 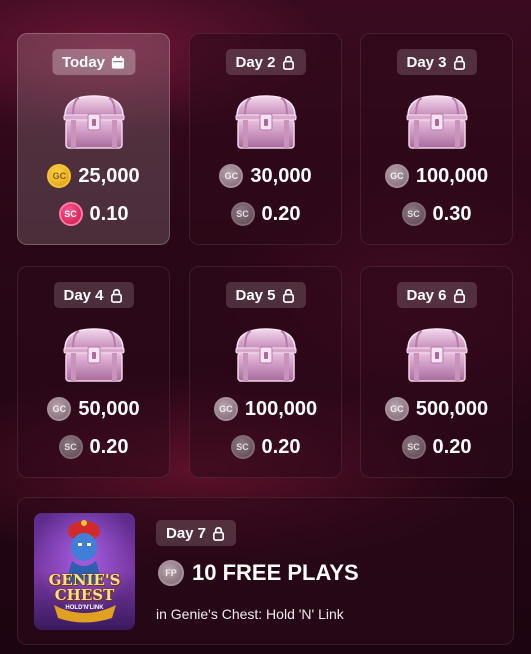 What do you see at coordinates (83, 295) in the screenshot?
I see `day-label: Day 4` at bounding box center [83, 295].